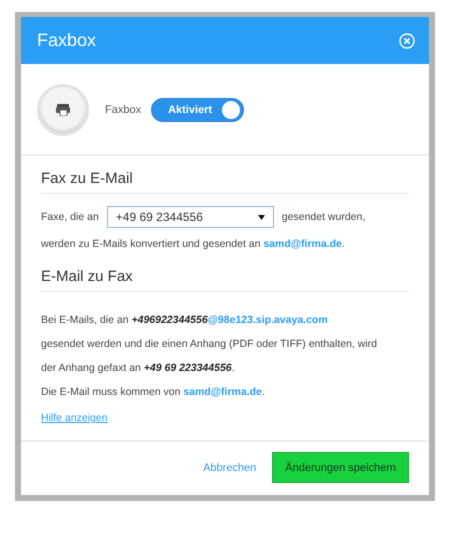 The width and height of the screenshot is (450, 539). What do you see at coordinates (209, 344) in the screenshot?
I see `sentence-text: gesendet werden und die einen Anhang (PDF oder TIFF) enthalten, wird` at bounding box center [209, 344].